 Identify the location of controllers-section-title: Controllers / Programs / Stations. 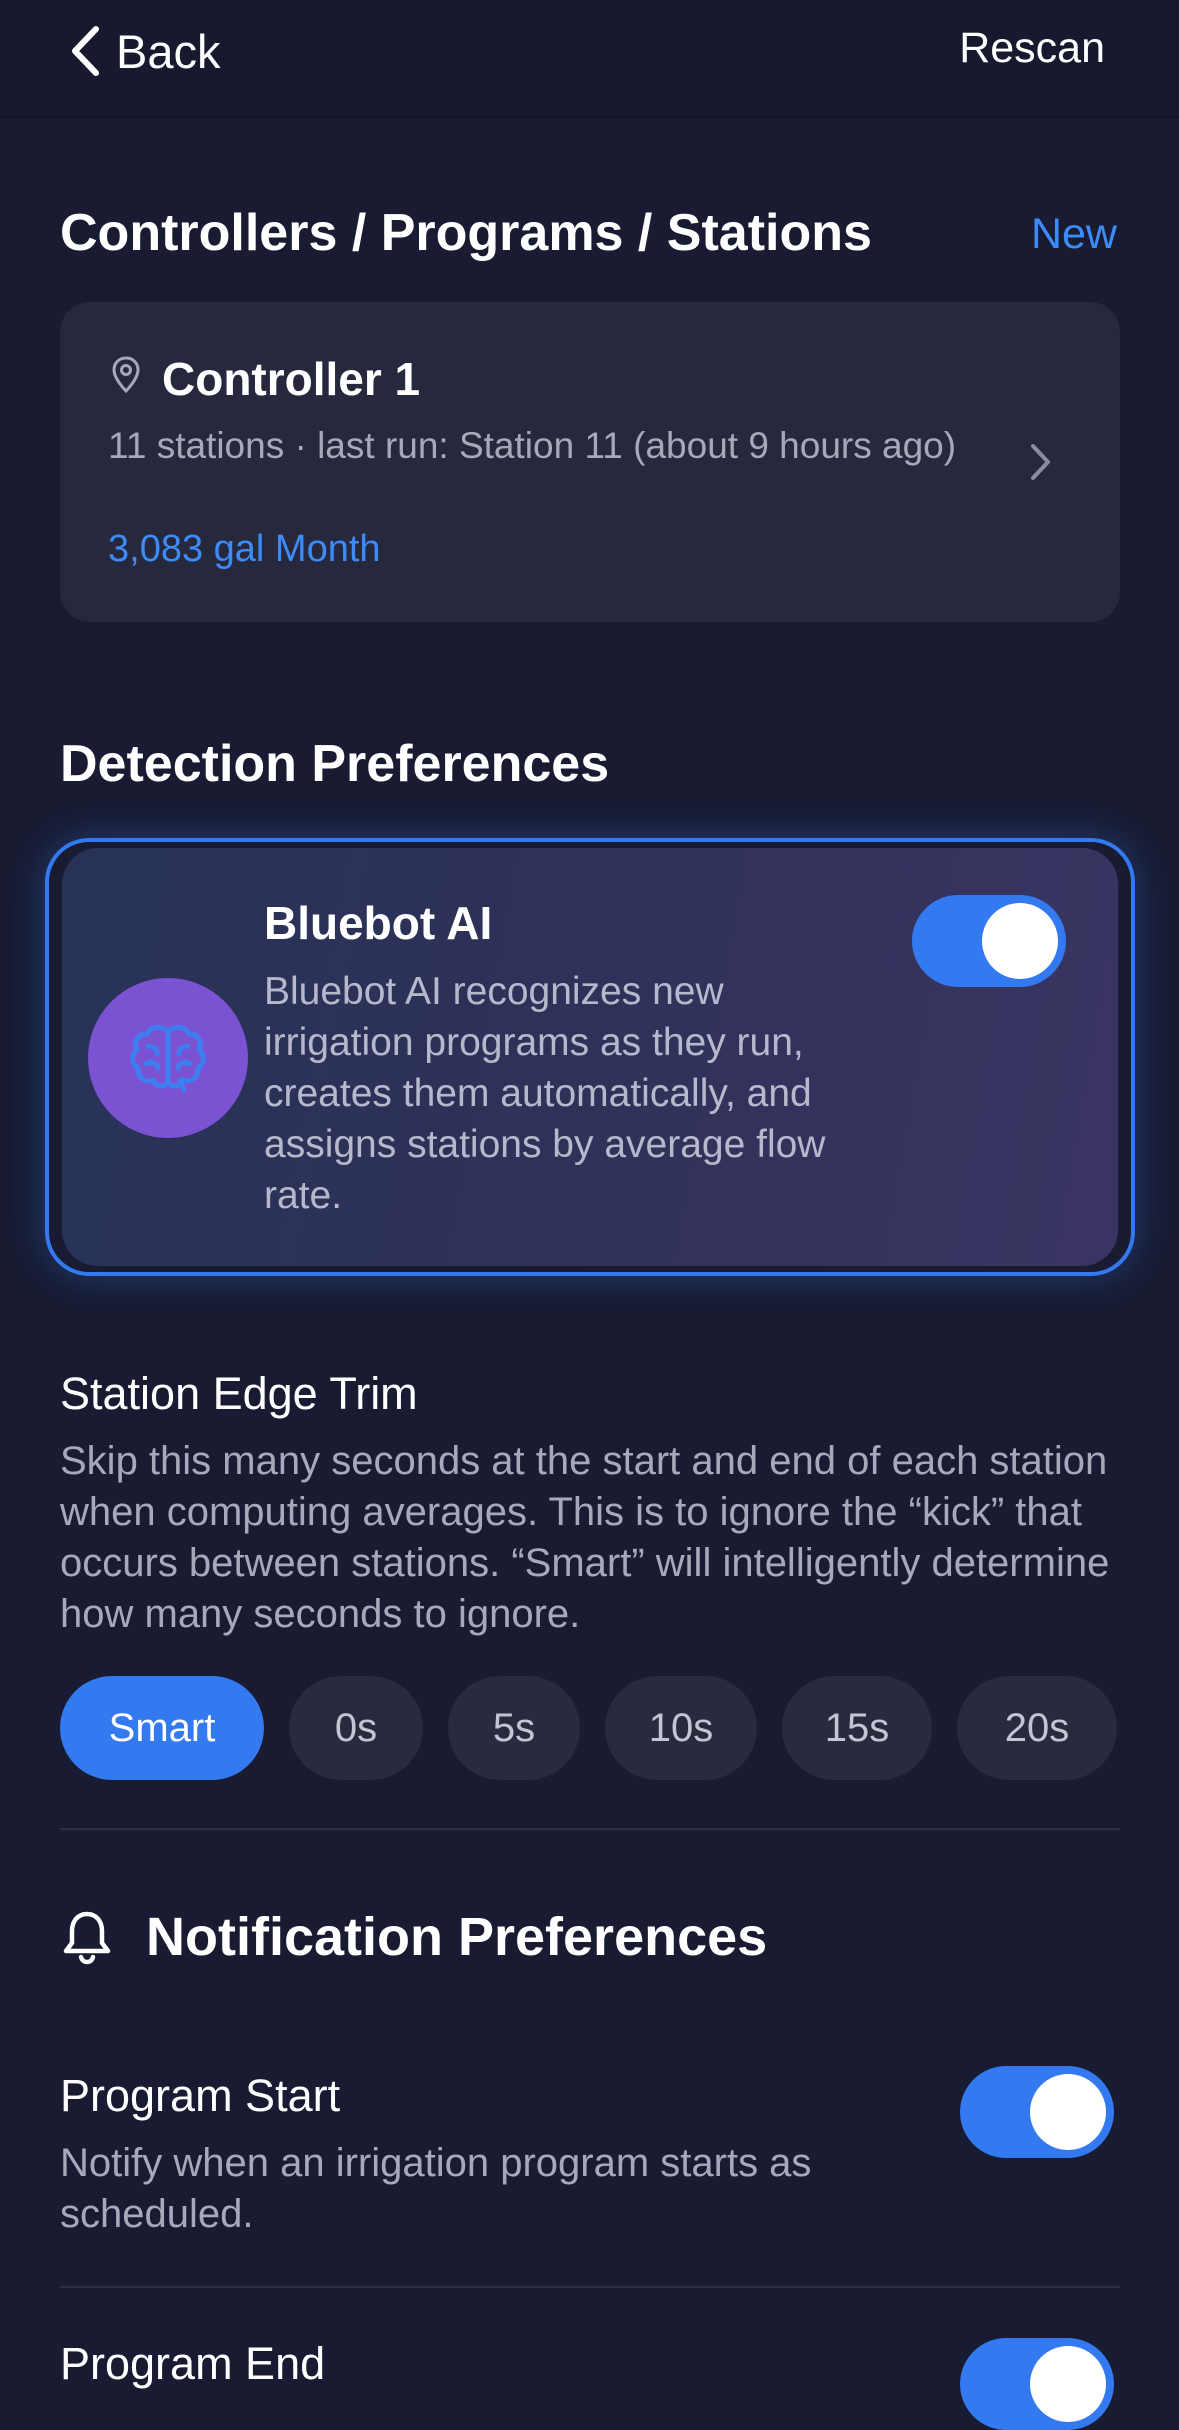
(466, 233).